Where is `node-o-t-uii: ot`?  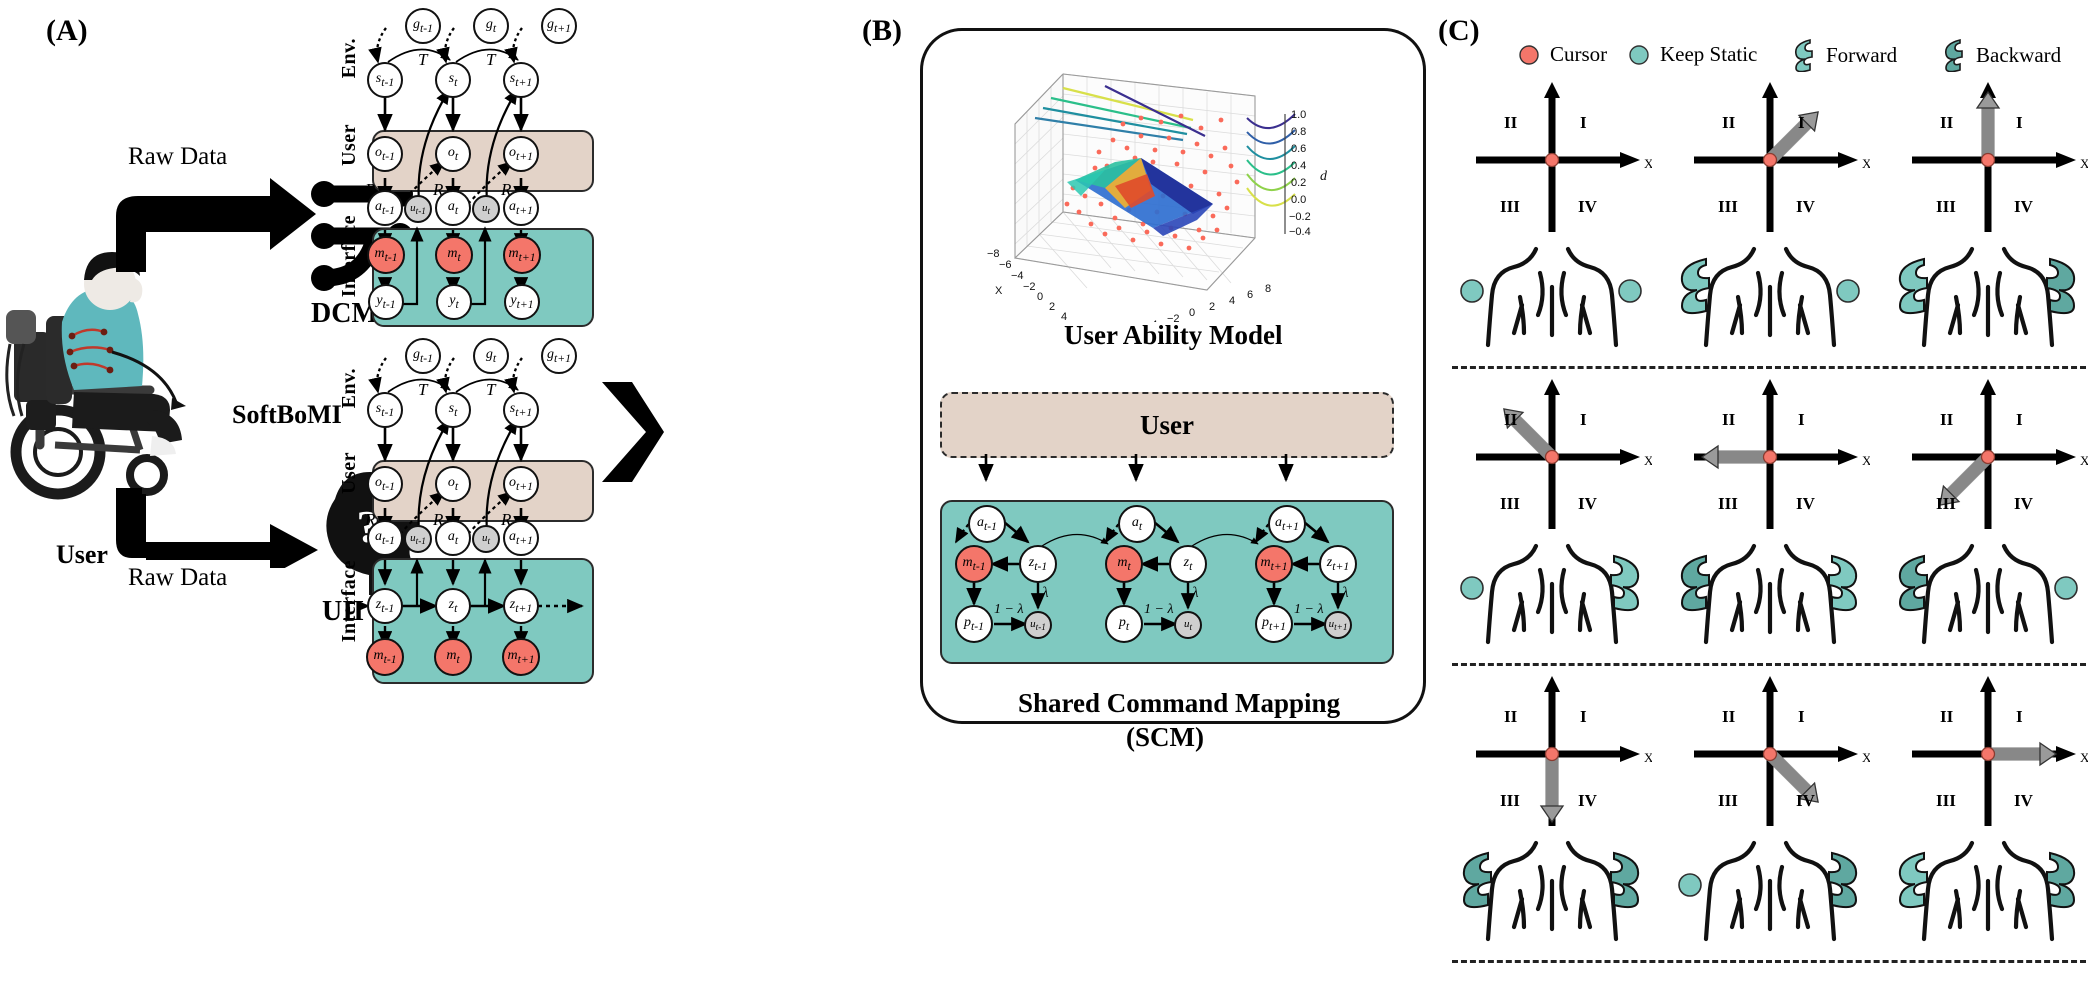
node-o-t-uii: ot is located at coordinates (453, 484).